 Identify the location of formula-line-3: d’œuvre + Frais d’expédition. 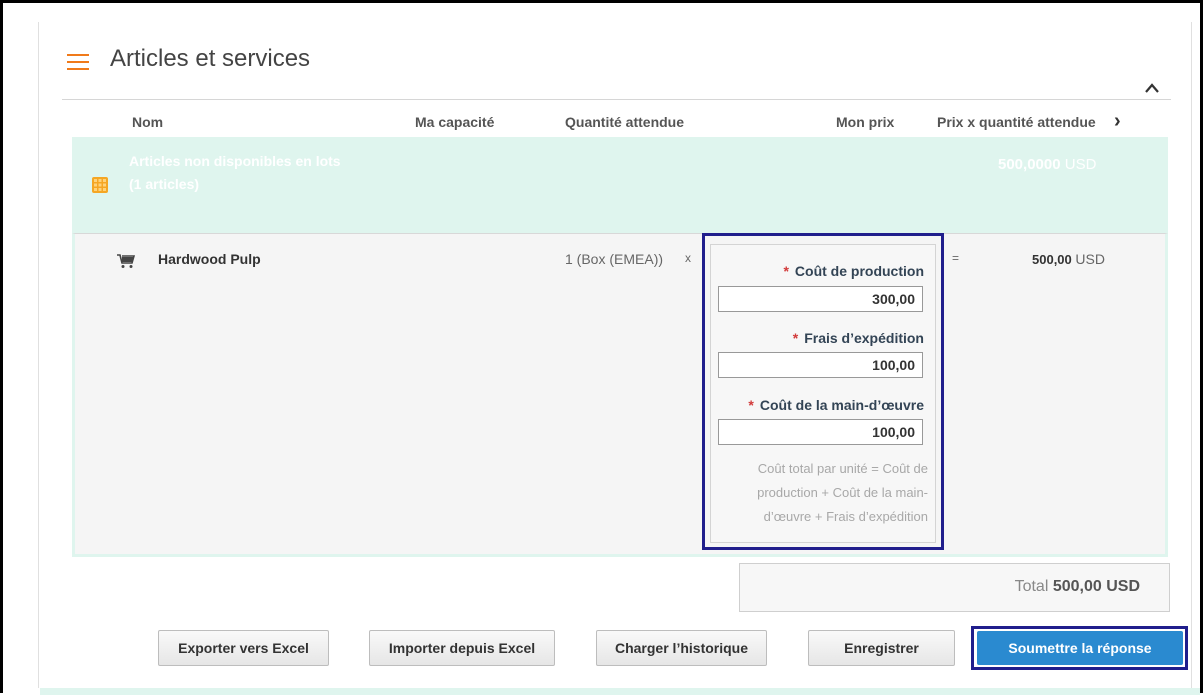
(845, 516).